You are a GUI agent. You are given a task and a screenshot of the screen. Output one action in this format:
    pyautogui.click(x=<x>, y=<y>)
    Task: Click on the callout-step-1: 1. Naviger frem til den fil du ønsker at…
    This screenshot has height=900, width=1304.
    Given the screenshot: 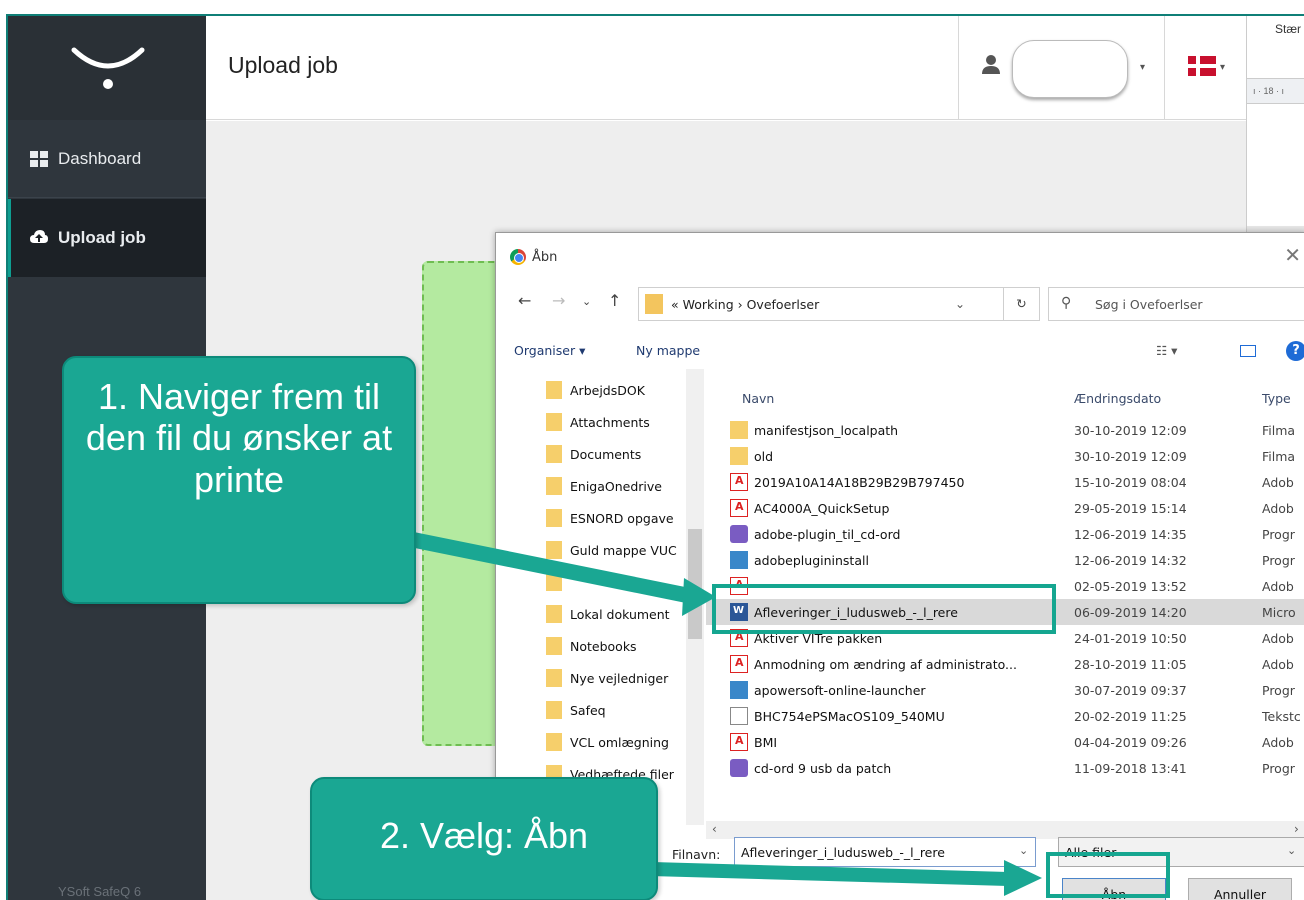 What is the action you would take?
    pyautogui.click(x=239, y=480)
    